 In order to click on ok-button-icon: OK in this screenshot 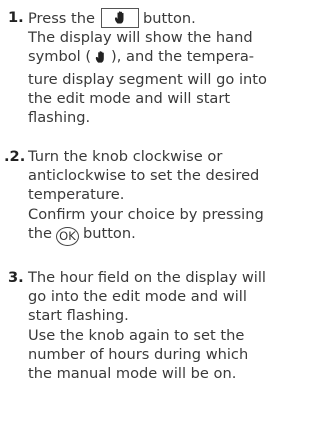, I will do `click(67, 236)`.